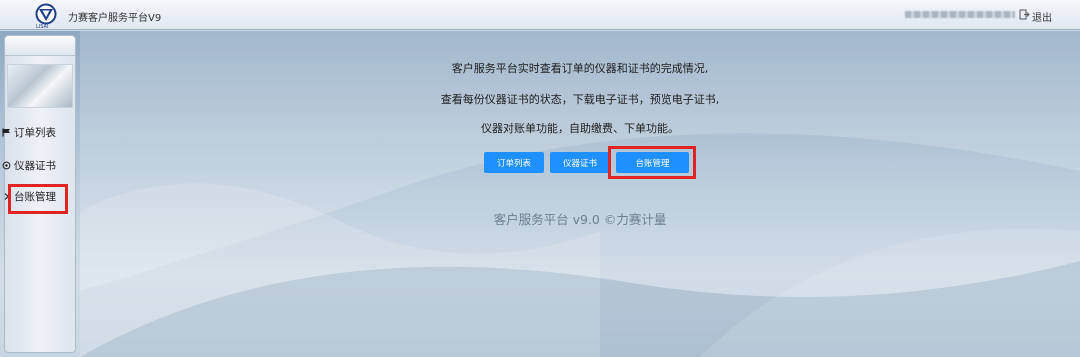 The width and height of the screenshot is (1080, 357). What do you see at coordinates (580, 162) in the screenshot?
I see `certificates-button: 仪器证书` at bounding box center [580, 162].